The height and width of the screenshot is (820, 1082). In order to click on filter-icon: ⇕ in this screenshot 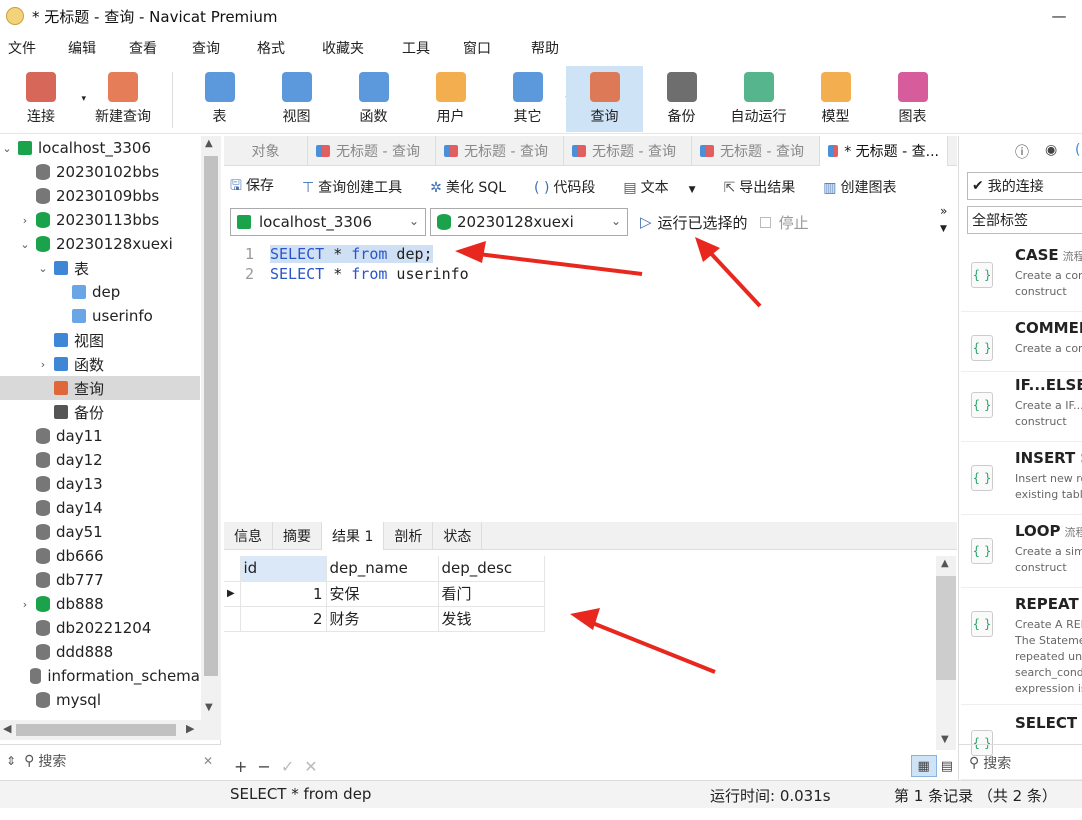, I will do `click(11, 761)`.